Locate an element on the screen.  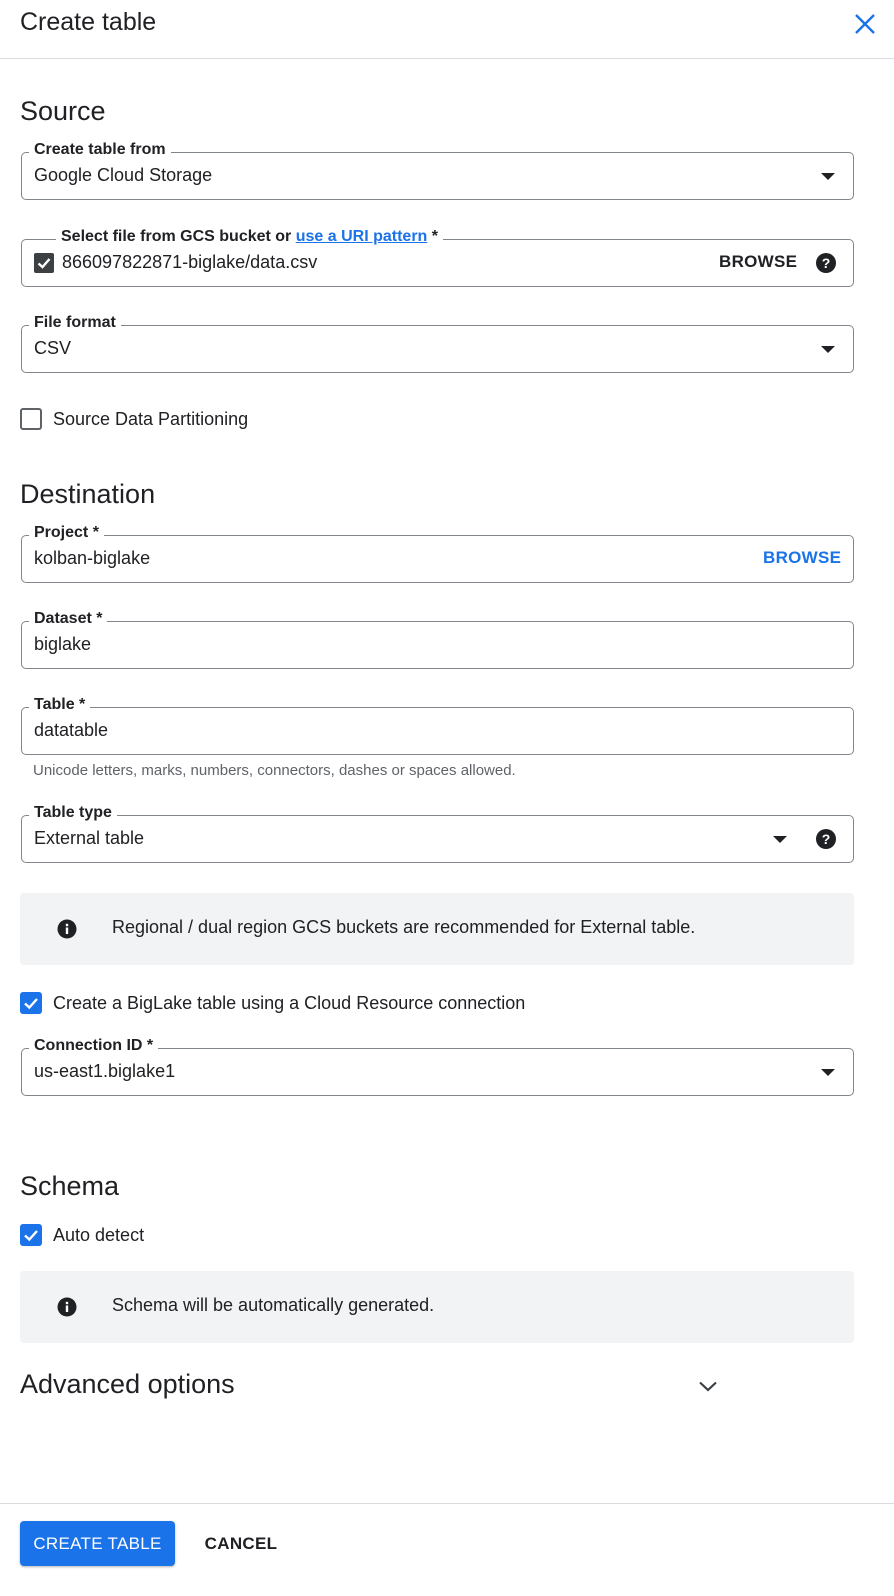
schema-info-box: Schema will be automatically generated. is located at coordinates (437, 1307).